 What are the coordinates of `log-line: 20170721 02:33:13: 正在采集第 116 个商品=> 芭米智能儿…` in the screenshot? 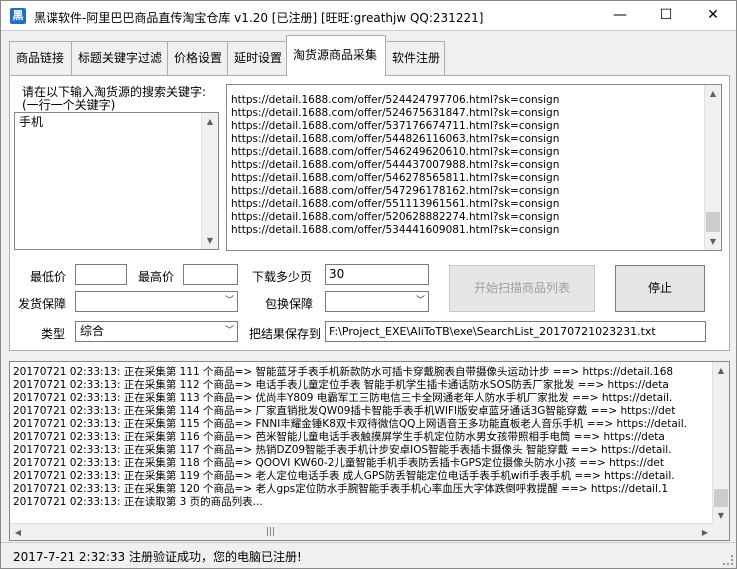 It's located at (339, 437).